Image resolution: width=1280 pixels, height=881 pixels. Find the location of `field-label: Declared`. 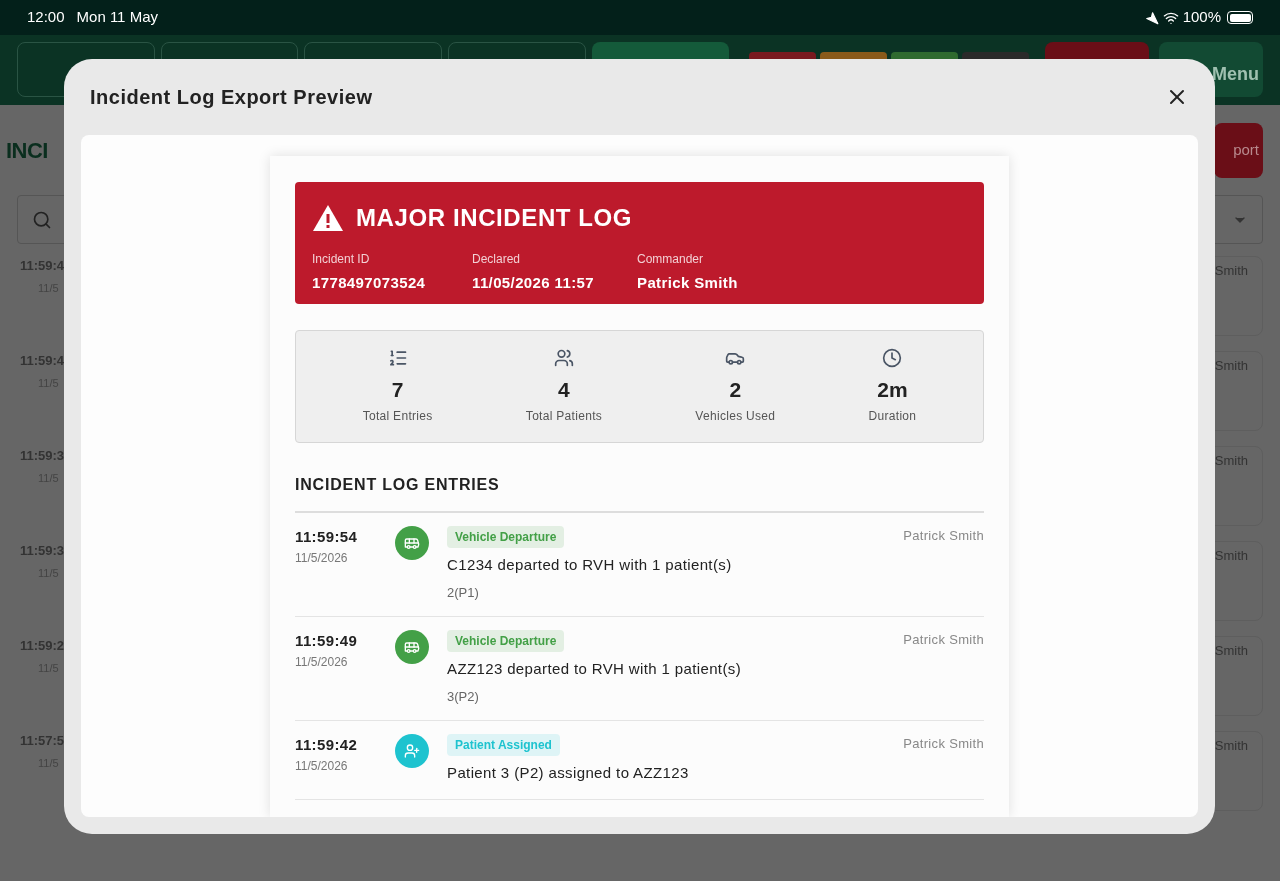

field-label: Declared is located at coordinates (497, 259).